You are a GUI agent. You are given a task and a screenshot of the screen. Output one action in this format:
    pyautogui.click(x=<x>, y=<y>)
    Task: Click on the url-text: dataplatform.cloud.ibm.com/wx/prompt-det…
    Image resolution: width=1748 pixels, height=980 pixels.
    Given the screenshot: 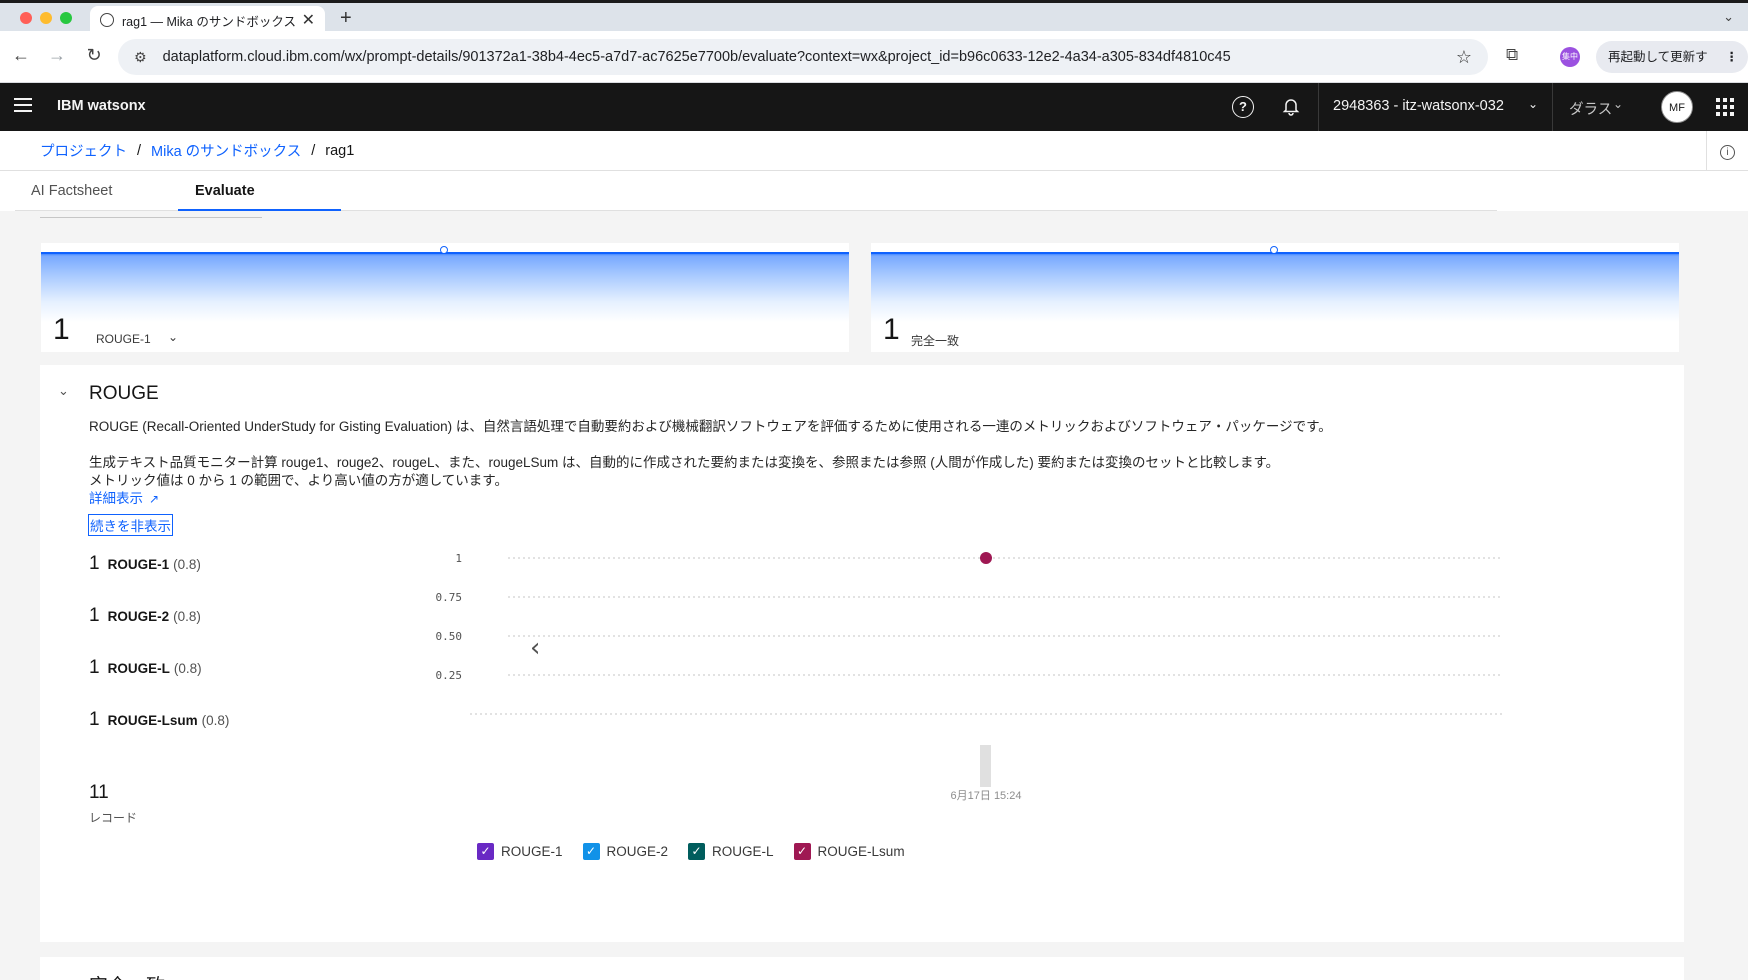 What is the action you would take?
    pyautogui.click(x=809, y=57)
    